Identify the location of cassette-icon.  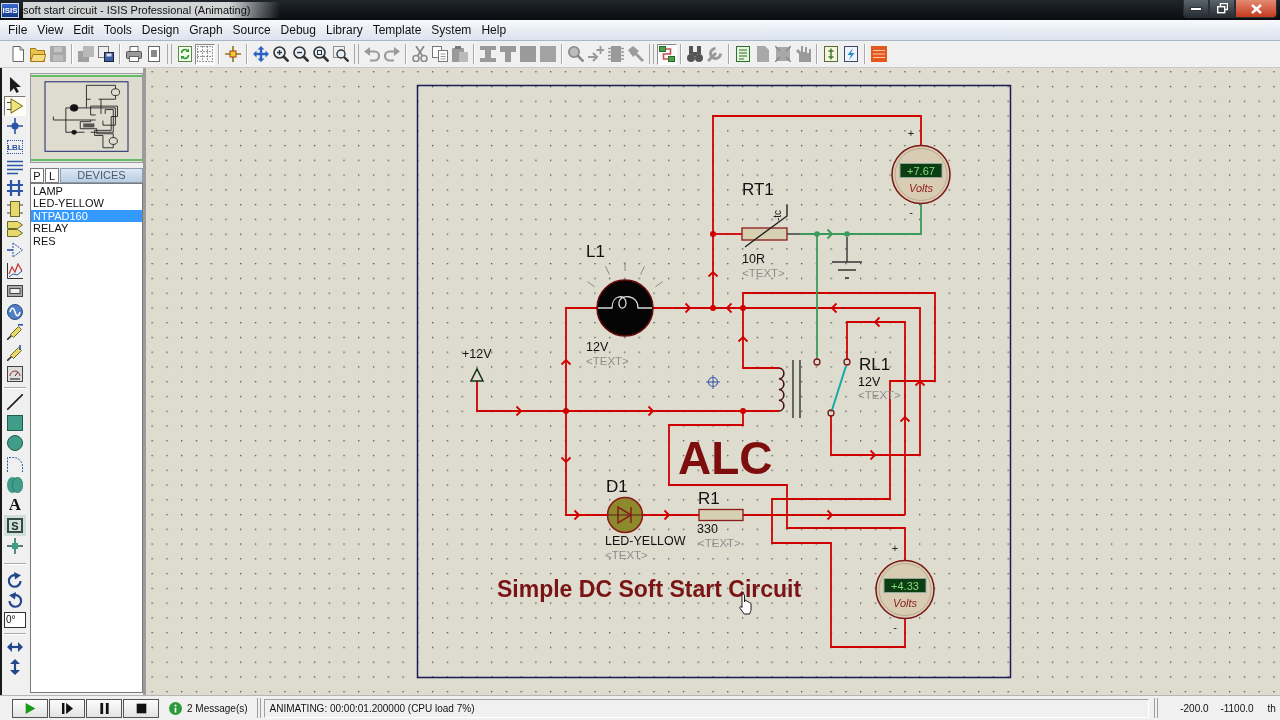
(15, 291).